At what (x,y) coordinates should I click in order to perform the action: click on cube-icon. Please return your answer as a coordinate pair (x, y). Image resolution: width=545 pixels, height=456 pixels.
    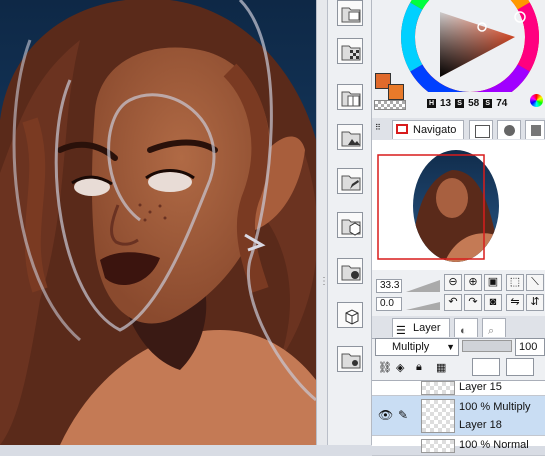
    Looking at the image, I should click on (351, 227).